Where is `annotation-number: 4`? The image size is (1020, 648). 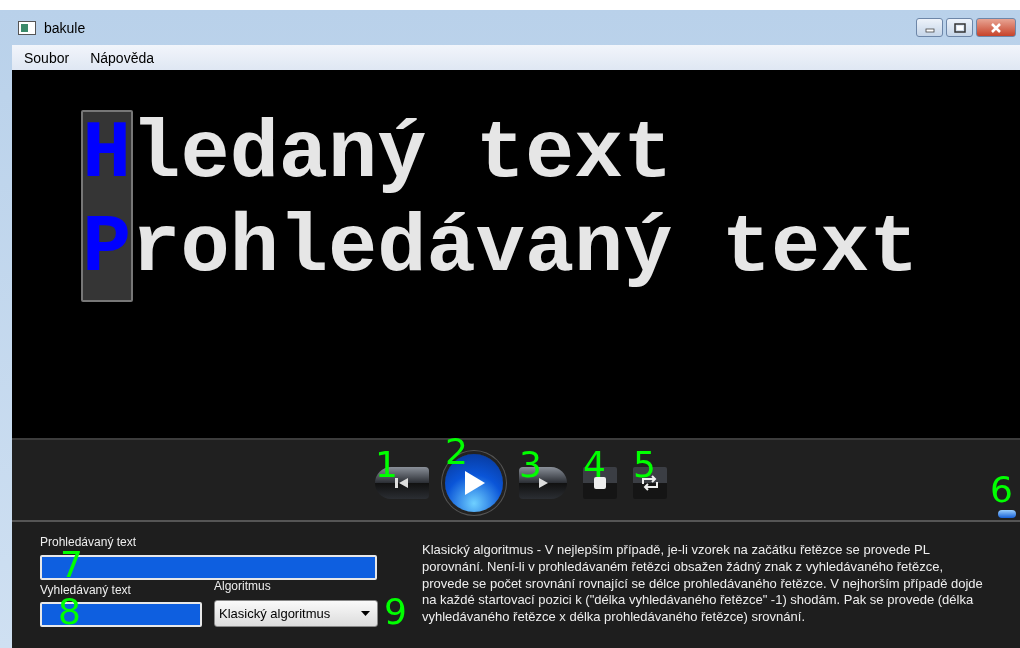 annotation-number: 4 is located at coordinates (594, 465).